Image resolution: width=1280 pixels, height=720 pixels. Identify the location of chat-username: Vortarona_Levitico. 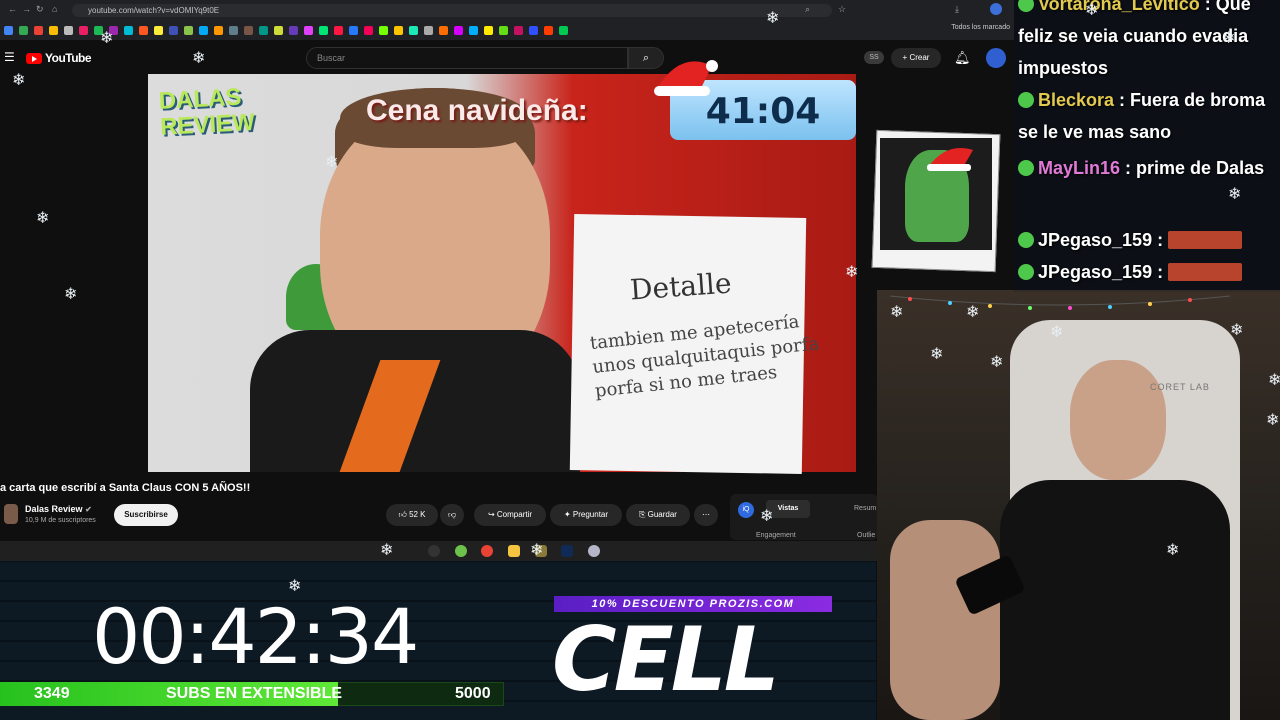
(1119, 7).